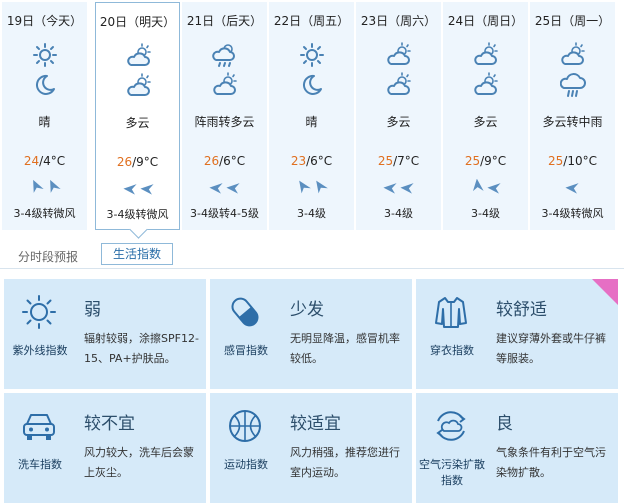  What do you see at coordinates (298, 161) in the screenshot?
I see `temp-high: 23` at bounding box center [298, 161].